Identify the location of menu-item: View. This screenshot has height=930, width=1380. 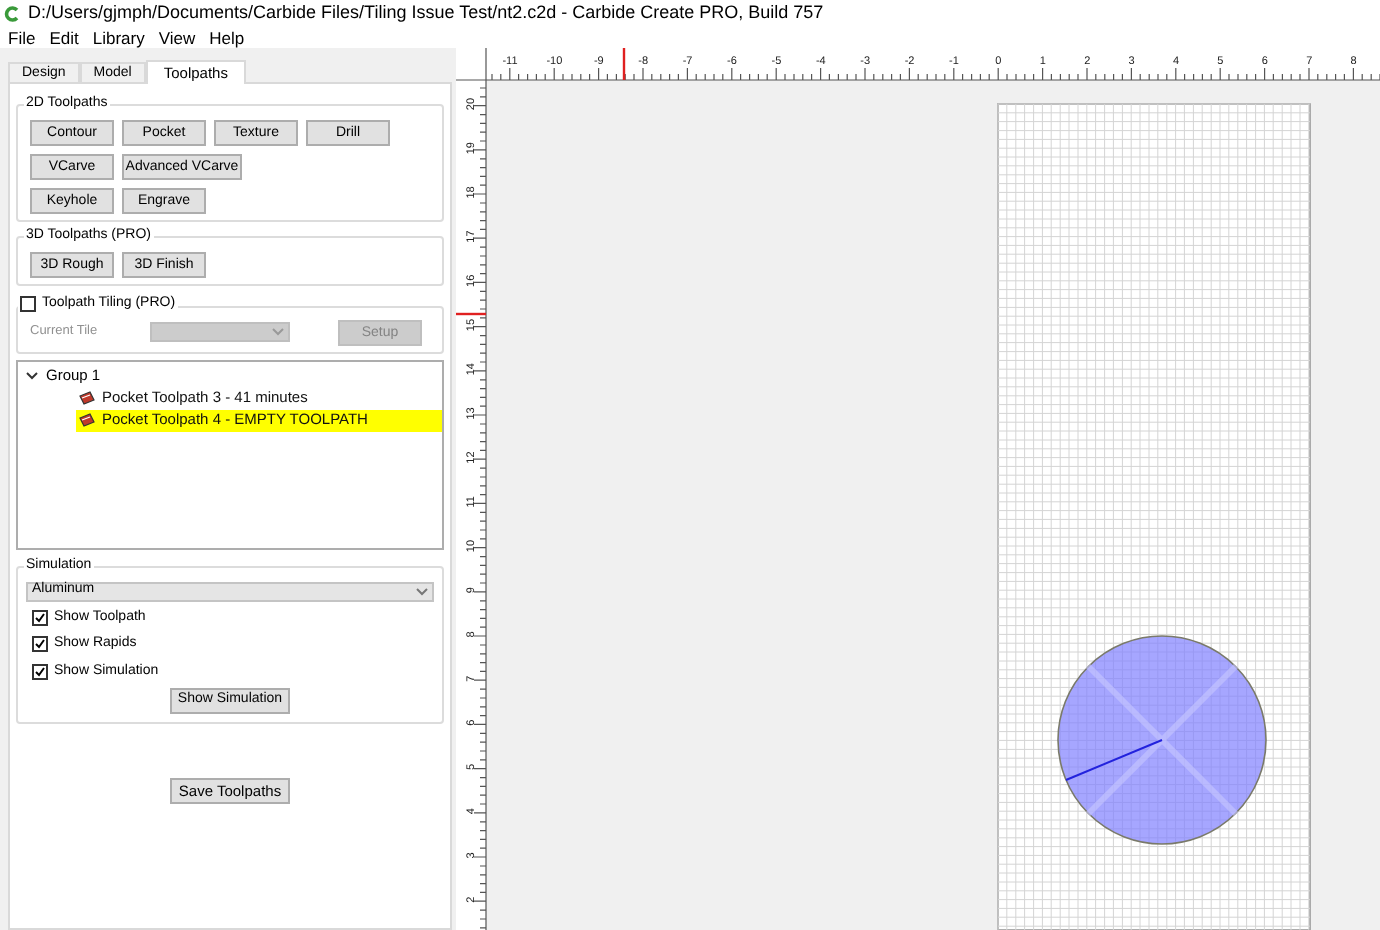
(177, 38).